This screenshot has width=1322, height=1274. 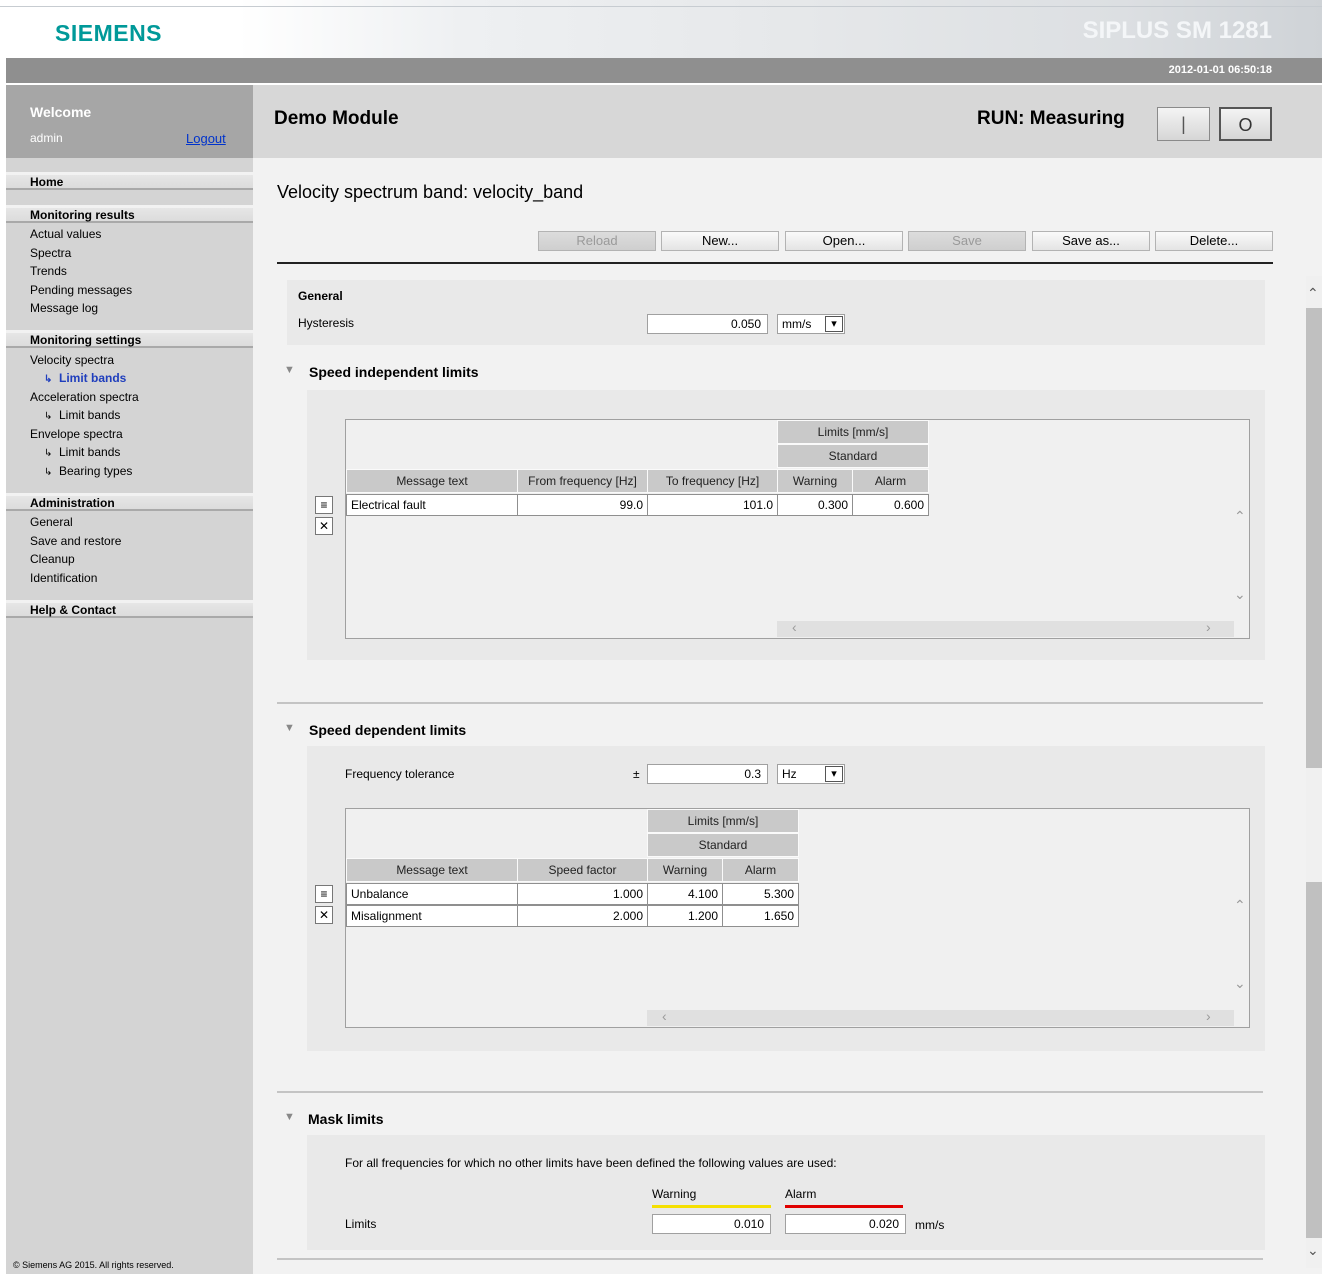 What do you see at coordinates (1051, 118) in the screenshot?
I see `run-status: RUN: Measuring` at bounding box center [1051, 118].